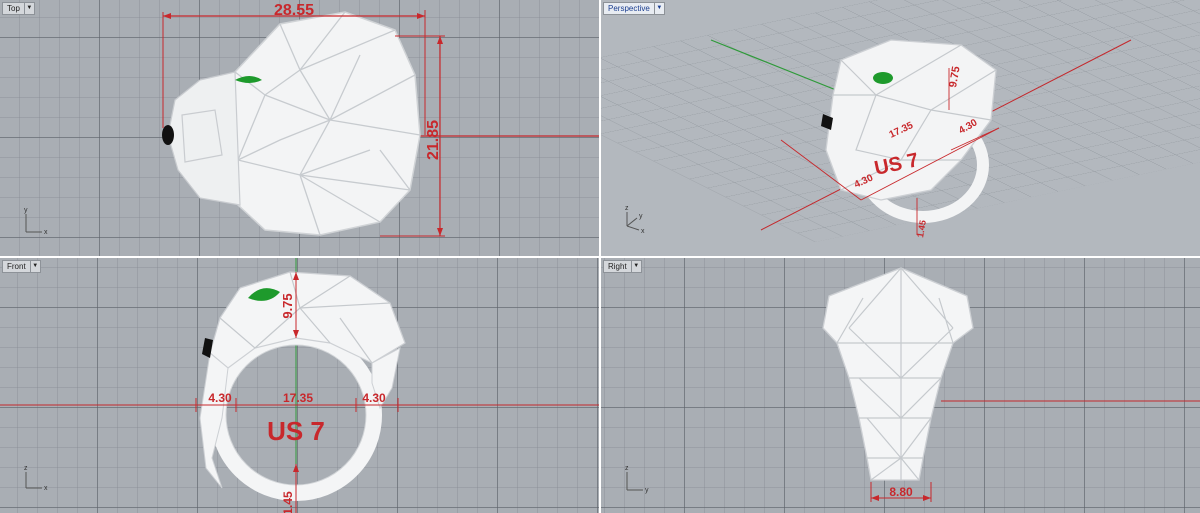  Describe the element at coordinates (898, 374) in the screenshot. I see `ring-model-right` at that location.